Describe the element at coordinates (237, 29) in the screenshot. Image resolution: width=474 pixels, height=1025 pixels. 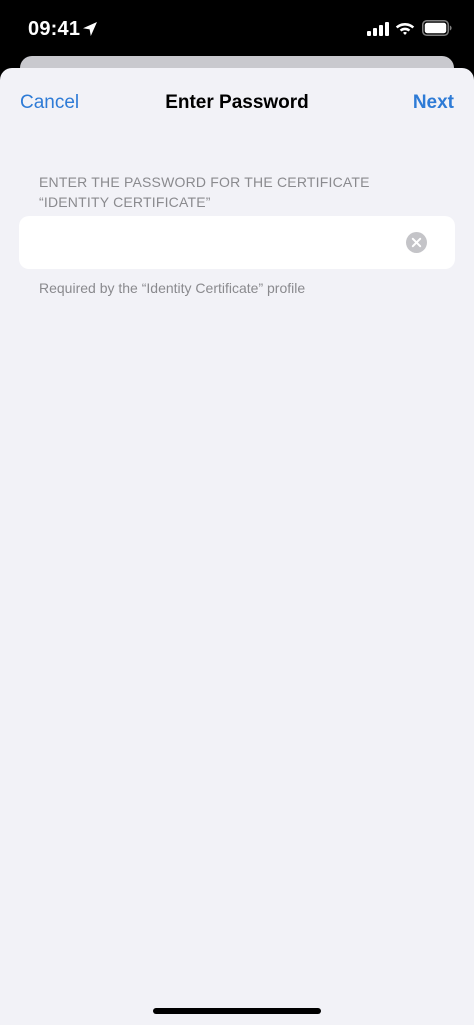
I see `status-bar: 09:41` at that location.